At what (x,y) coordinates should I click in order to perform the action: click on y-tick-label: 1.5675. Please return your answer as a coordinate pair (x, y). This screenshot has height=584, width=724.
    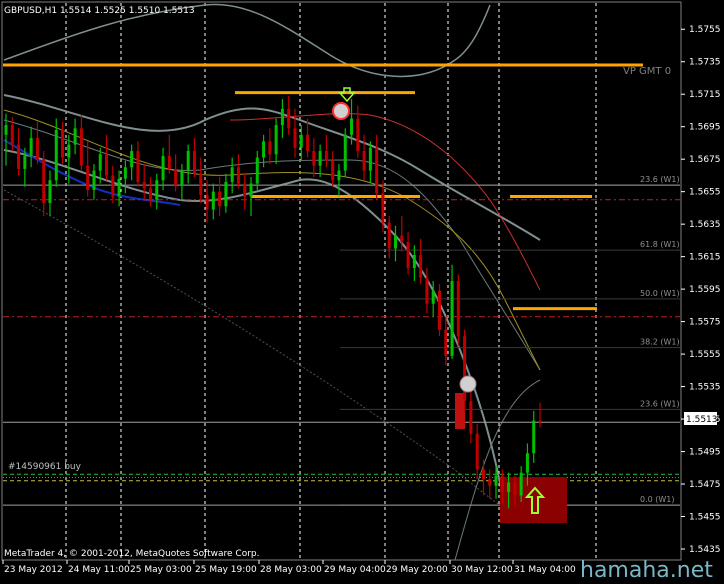
    Looking at the image, I should click on (705, 160).